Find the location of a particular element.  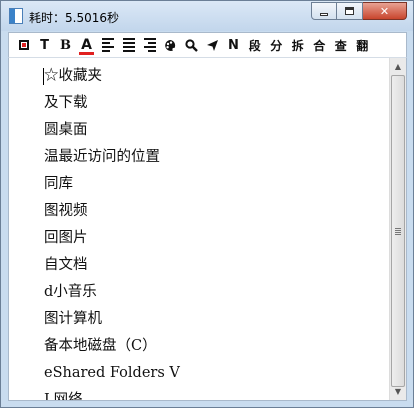

close-icon: ✕ is located at coordinates (384, 11).